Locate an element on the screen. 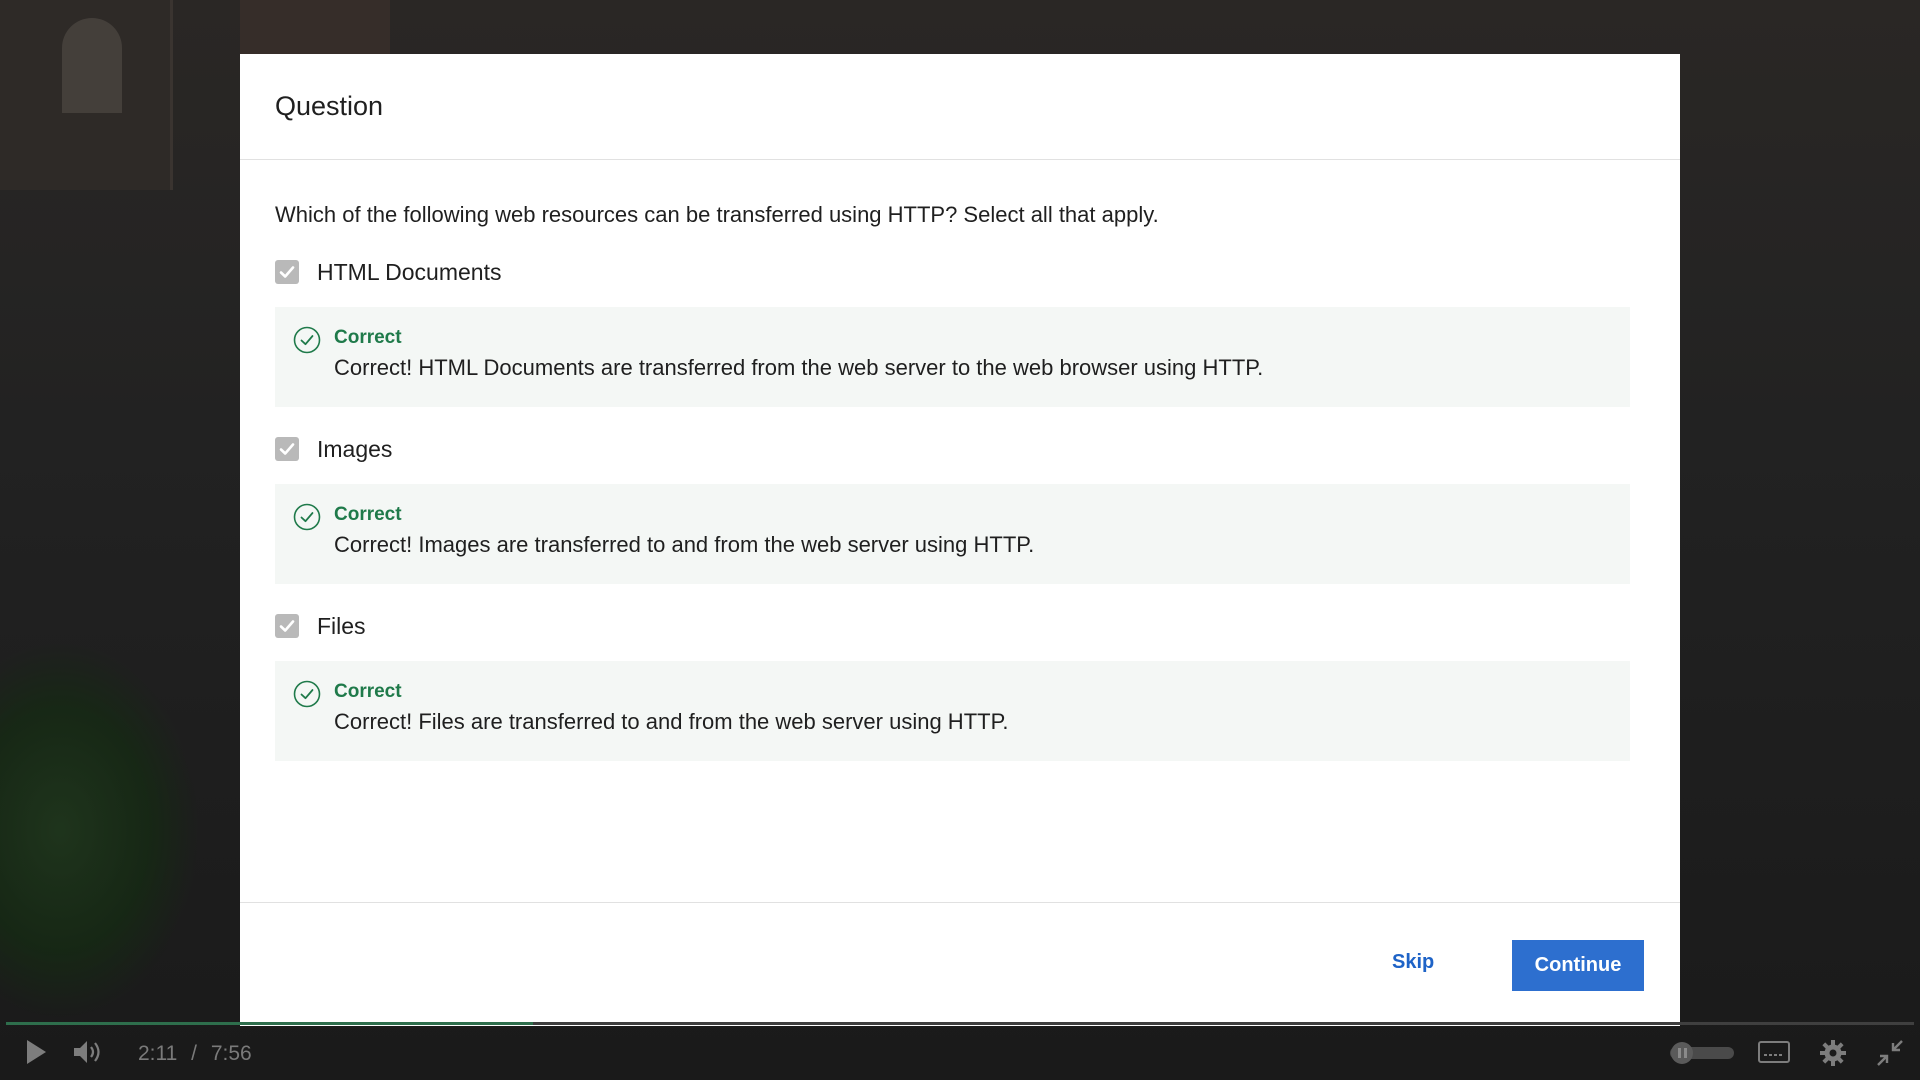  toggle-icon is located at coordinates (1702, 1053).